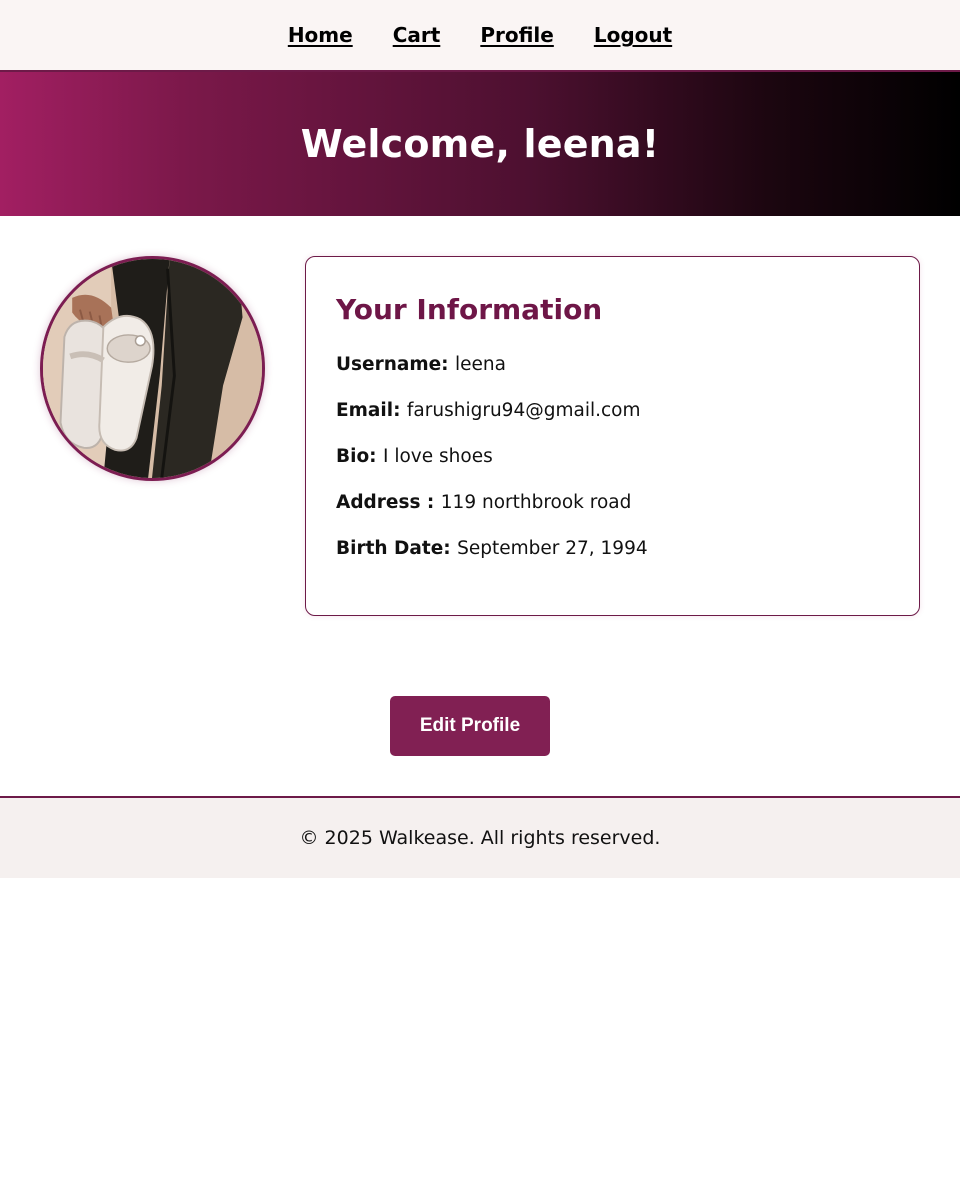  I want to click on info-row-username: Username: leena, so click(612, 365).